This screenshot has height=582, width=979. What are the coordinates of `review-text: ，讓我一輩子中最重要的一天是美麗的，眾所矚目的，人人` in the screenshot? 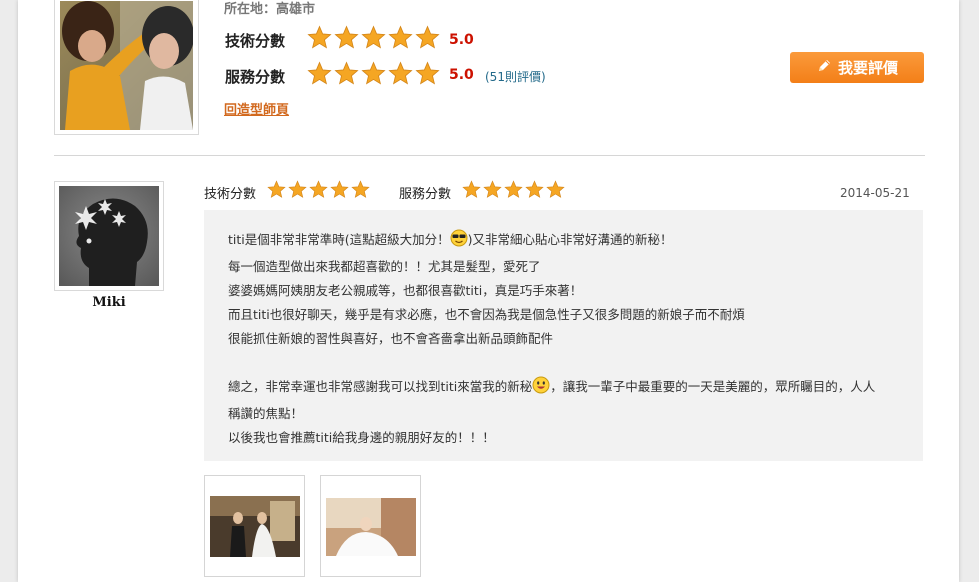 It's located at (713, 386).